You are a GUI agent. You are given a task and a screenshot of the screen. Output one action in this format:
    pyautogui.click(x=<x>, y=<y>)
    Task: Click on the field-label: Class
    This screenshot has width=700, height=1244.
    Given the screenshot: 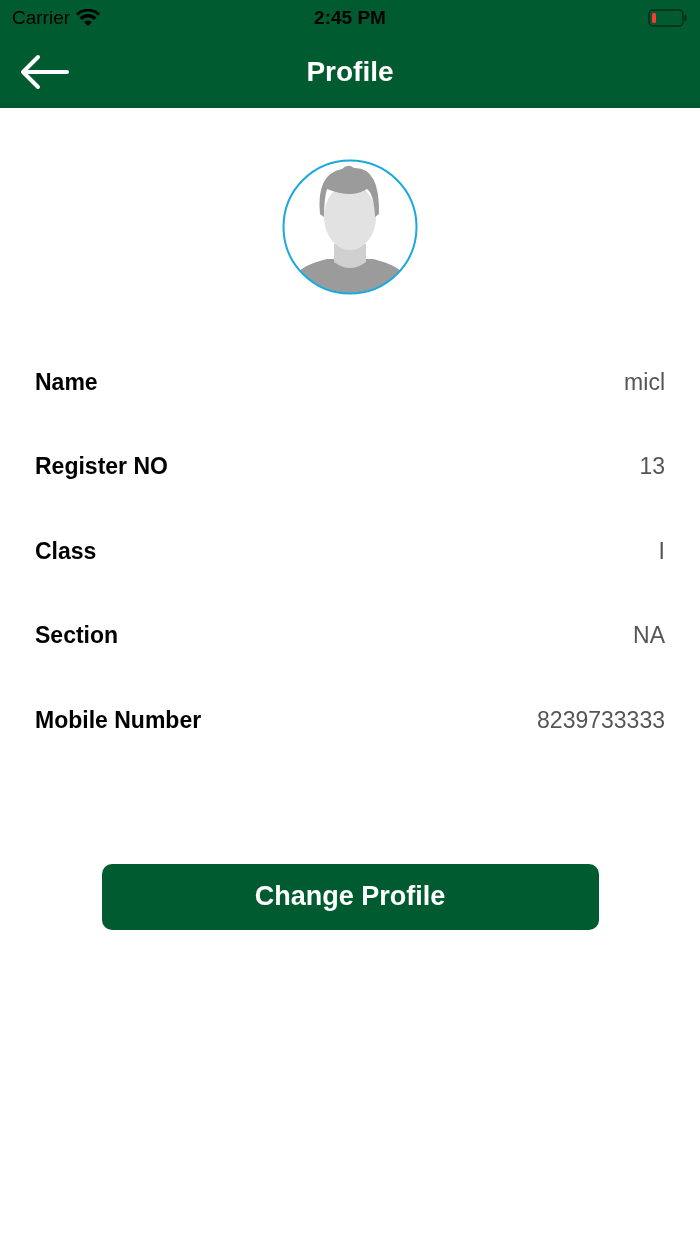 What is the action you would take?
    pyautogui.click(x=66, y=551)
    